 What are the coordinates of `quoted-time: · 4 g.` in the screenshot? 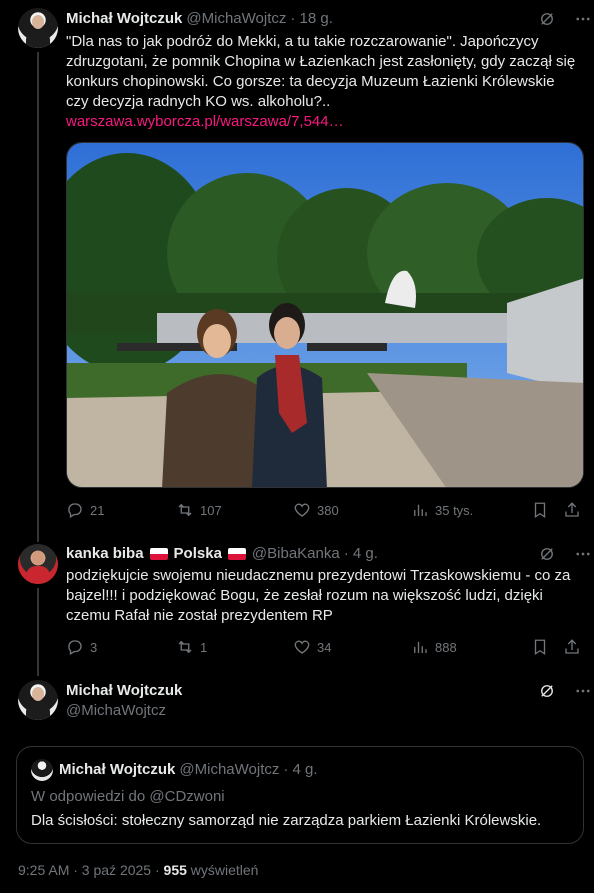 It's located at (300, 769).